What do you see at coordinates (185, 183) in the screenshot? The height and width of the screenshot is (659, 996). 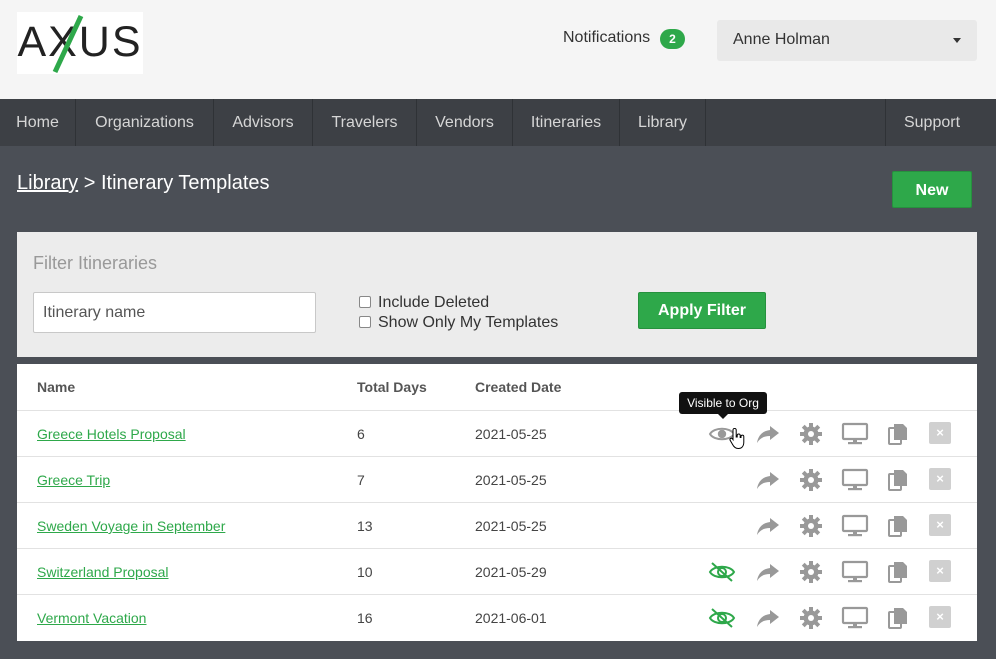 I see `page-title: Itinerary Templates` at bounding box center [185, 183].